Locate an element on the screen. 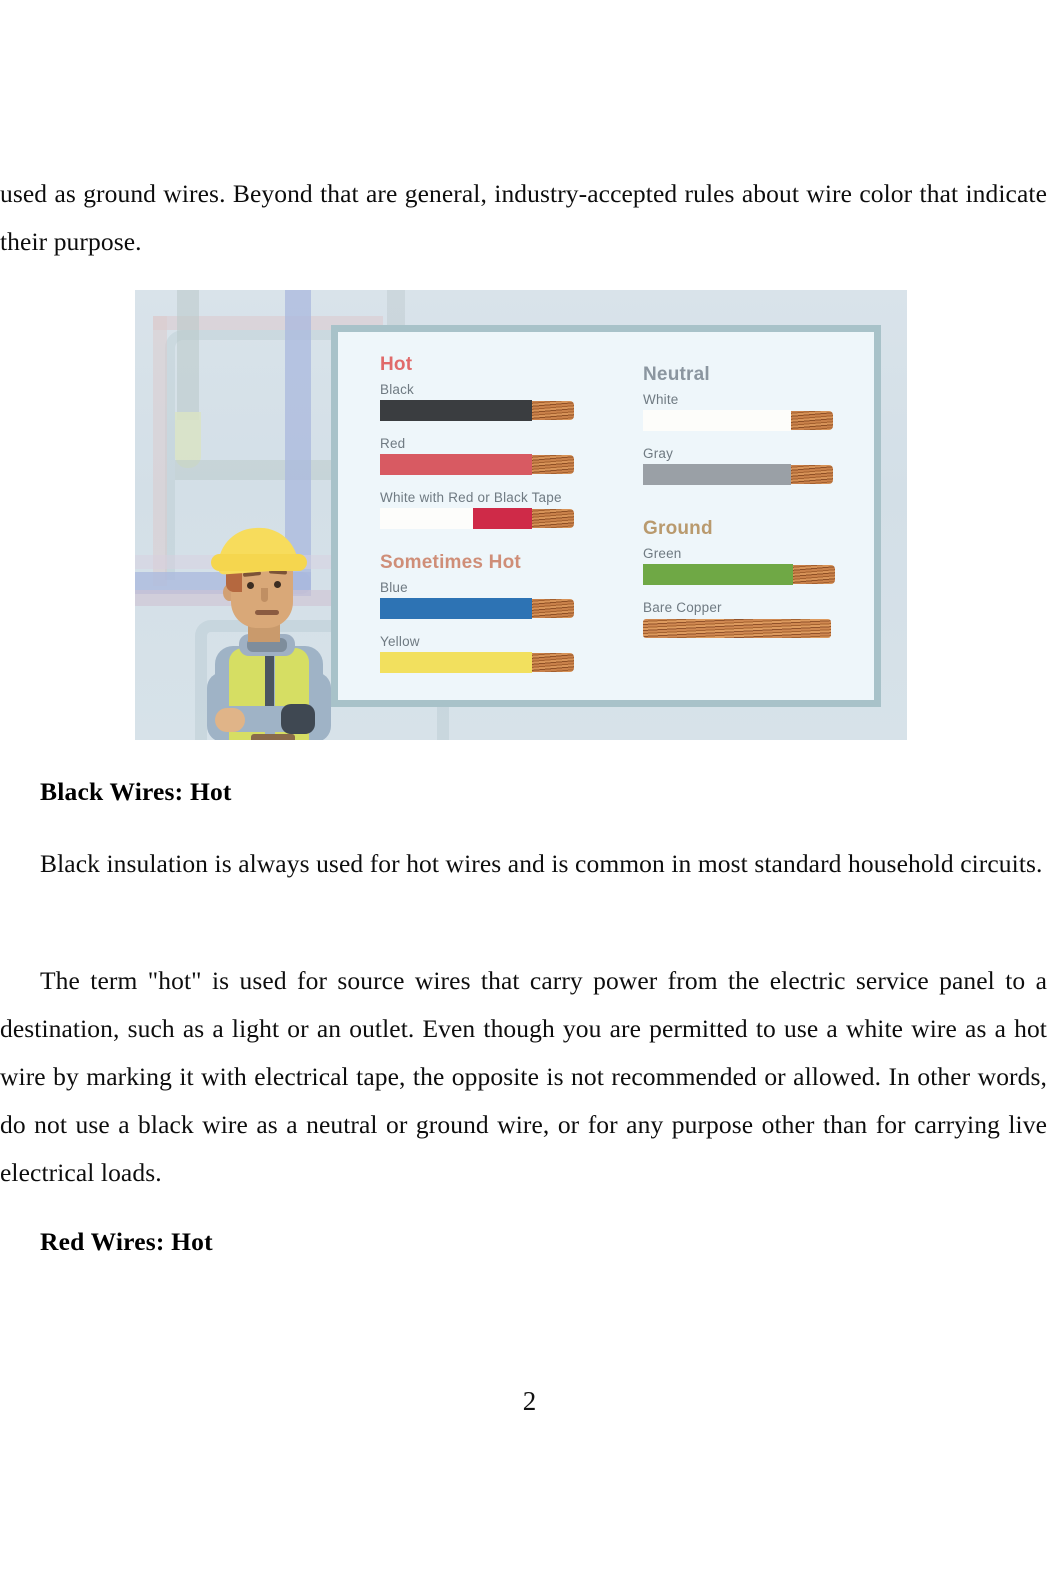 The height and width of the screenshot is (1589, 1059). wire-item-blue: Blue is located at coordinates (495, 599).